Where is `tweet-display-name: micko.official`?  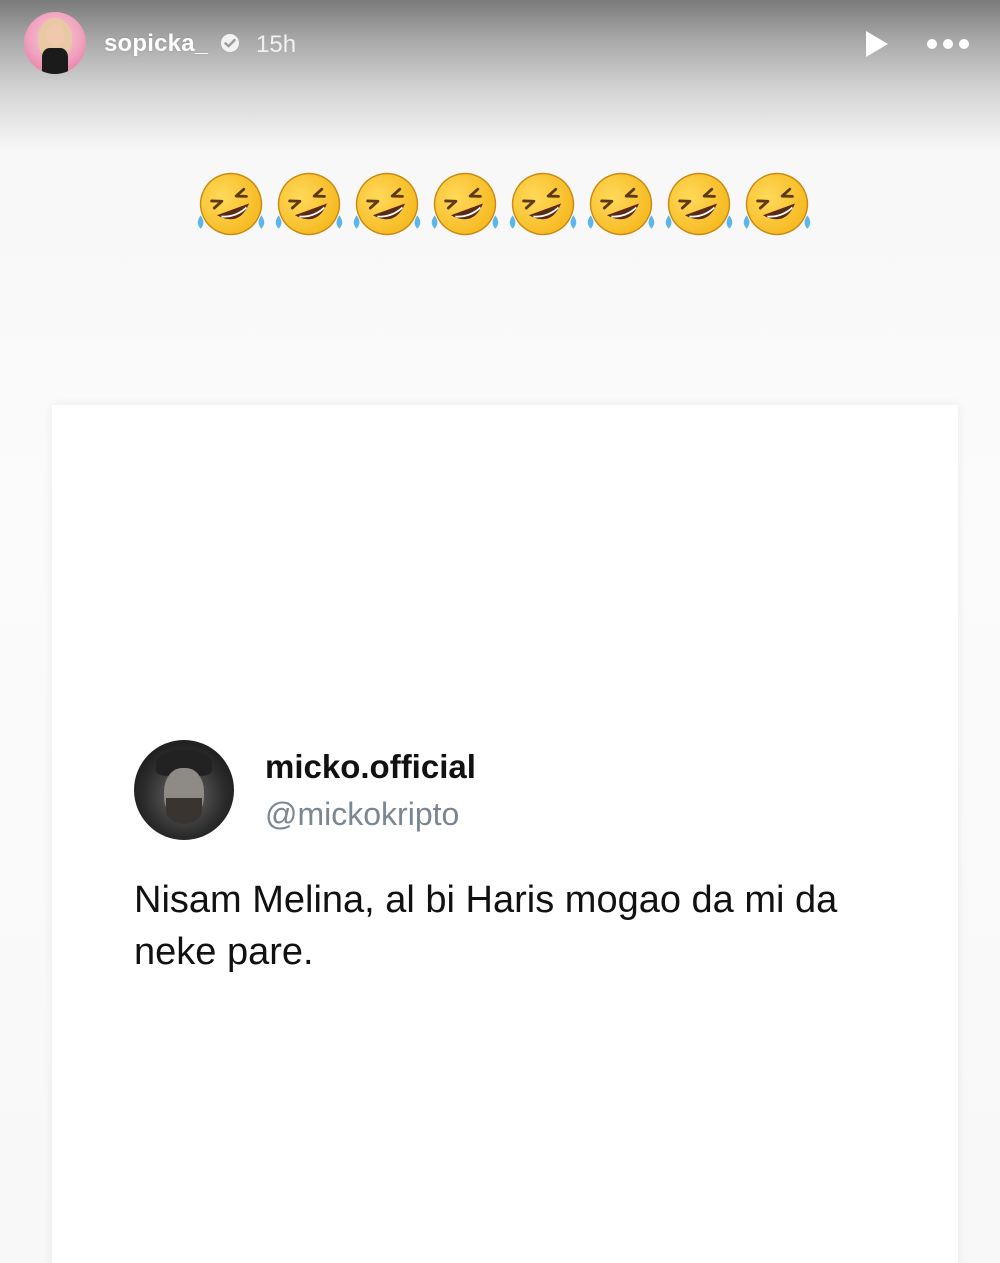 tweet-display-name: micko.official is located at coordinates (370, 767).